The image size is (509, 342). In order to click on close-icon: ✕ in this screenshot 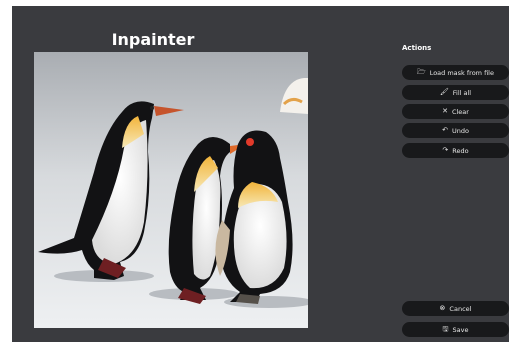, I will do `click(445, 111)`.